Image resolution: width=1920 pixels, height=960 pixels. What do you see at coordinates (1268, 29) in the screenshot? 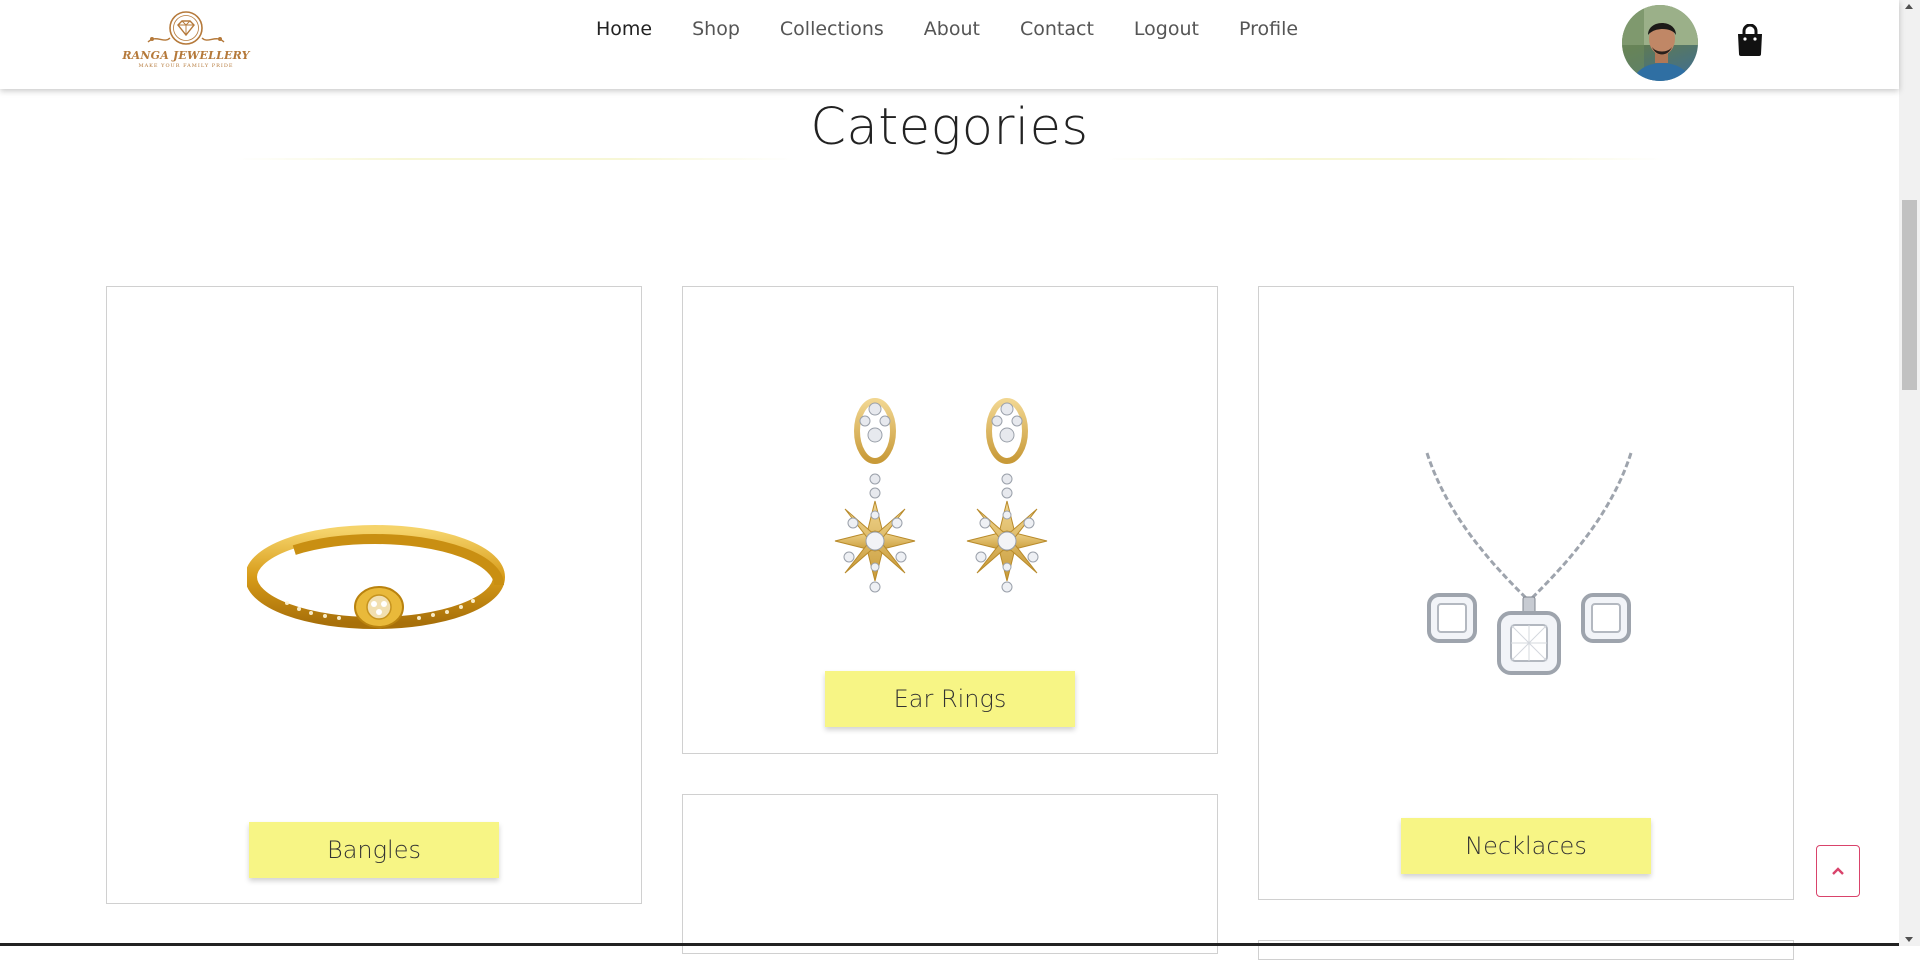
I see `nav-profile: Profile` at bounding box center [1268, 29].